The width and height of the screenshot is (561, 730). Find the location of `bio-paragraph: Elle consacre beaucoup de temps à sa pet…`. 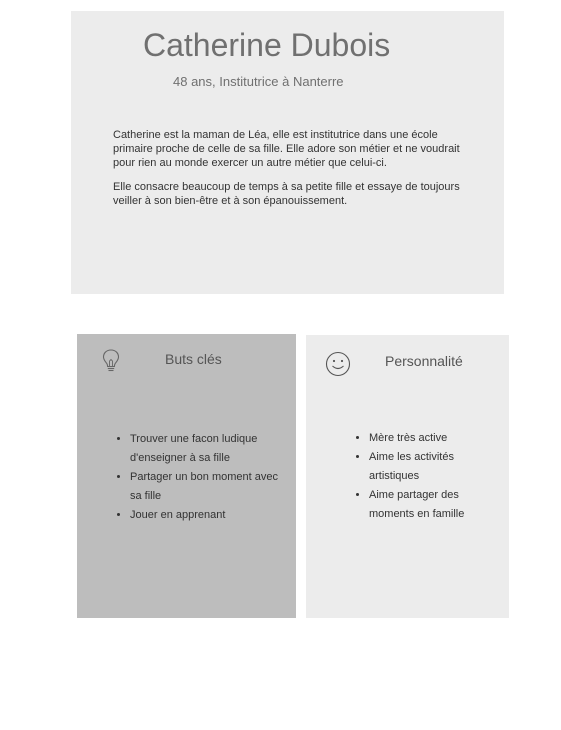

bio-paragraph: Elle consacre beaucoup de temps à sa pet… is located at coordinates (286, 194).